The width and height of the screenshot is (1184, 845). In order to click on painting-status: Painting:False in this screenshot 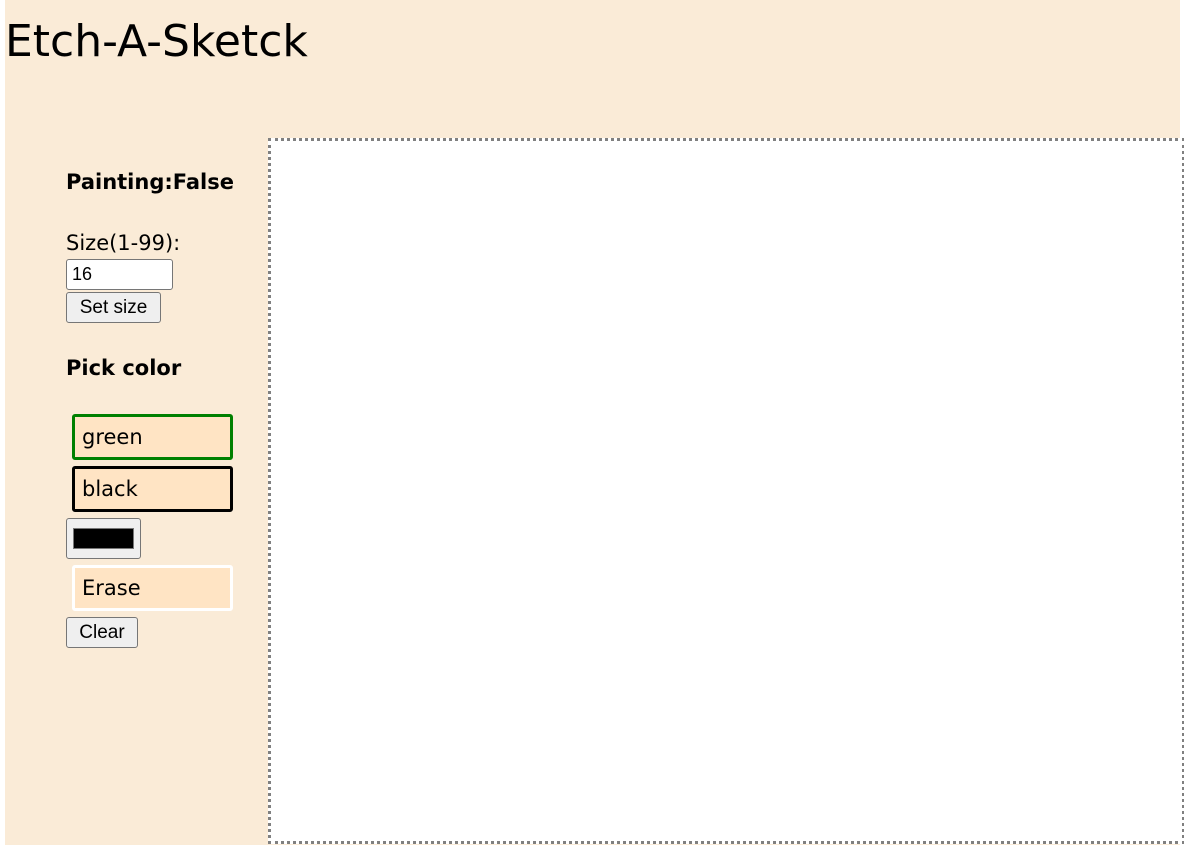, I will do `click(150, 182)`.